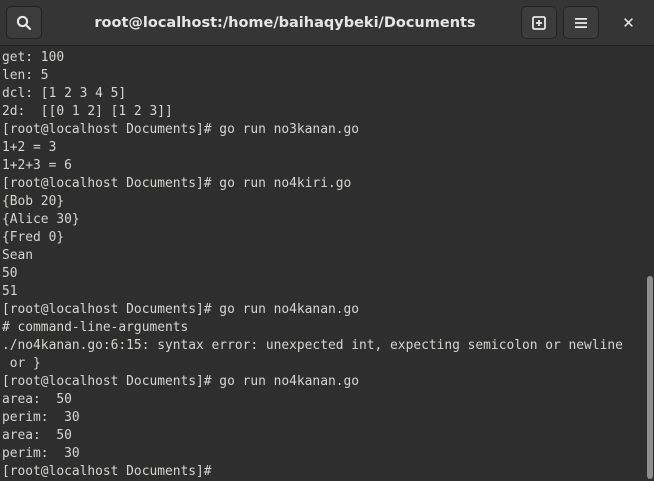 This screenshot has width=654, height=481. Describe the element at coordinates (650, 264) in the screenshot. I see `scrollbar` at that location.